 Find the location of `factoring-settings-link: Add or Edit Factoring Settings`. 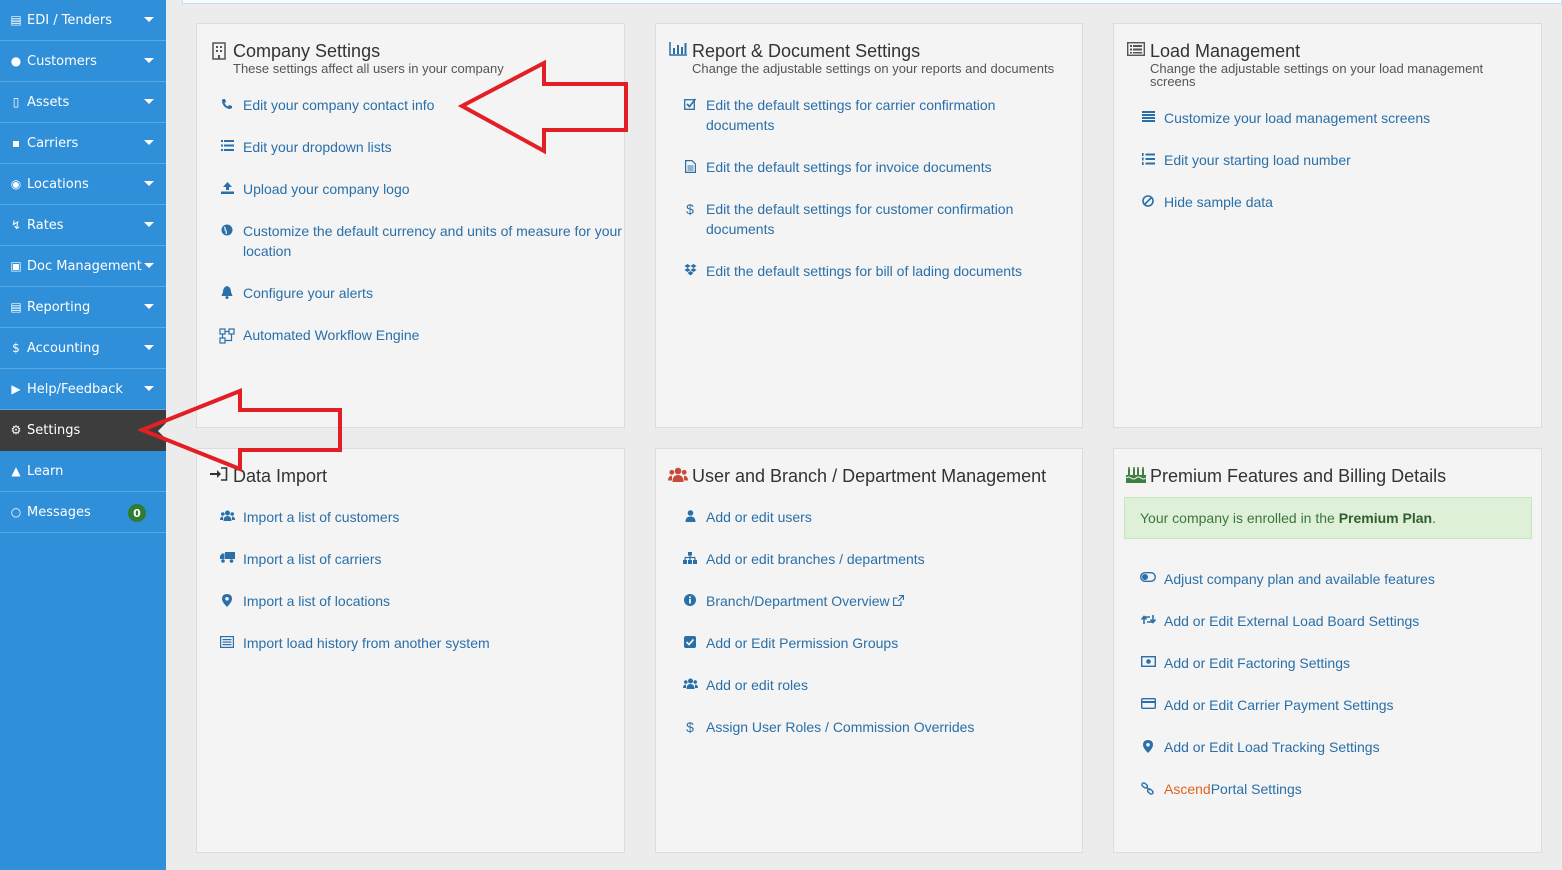

factoring-settings-link: Add or Edit Factoring Settings is located at coordinates (1337, 663).